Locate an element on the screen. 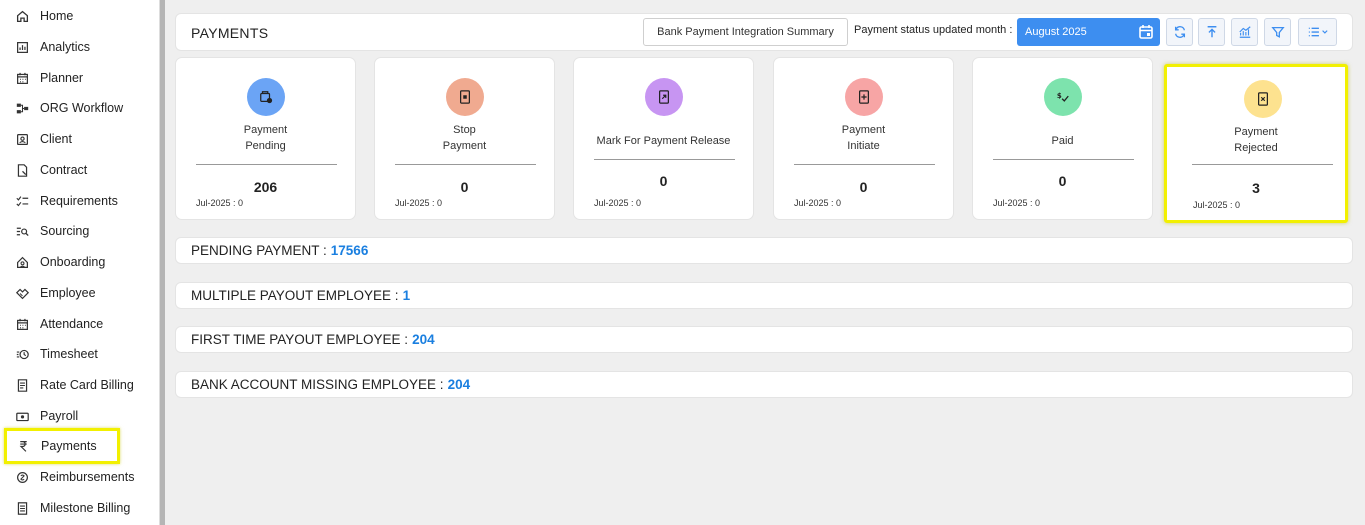  sidebar-item-milestone-billing: Milestone Billing is located at coordinates (81, 508).